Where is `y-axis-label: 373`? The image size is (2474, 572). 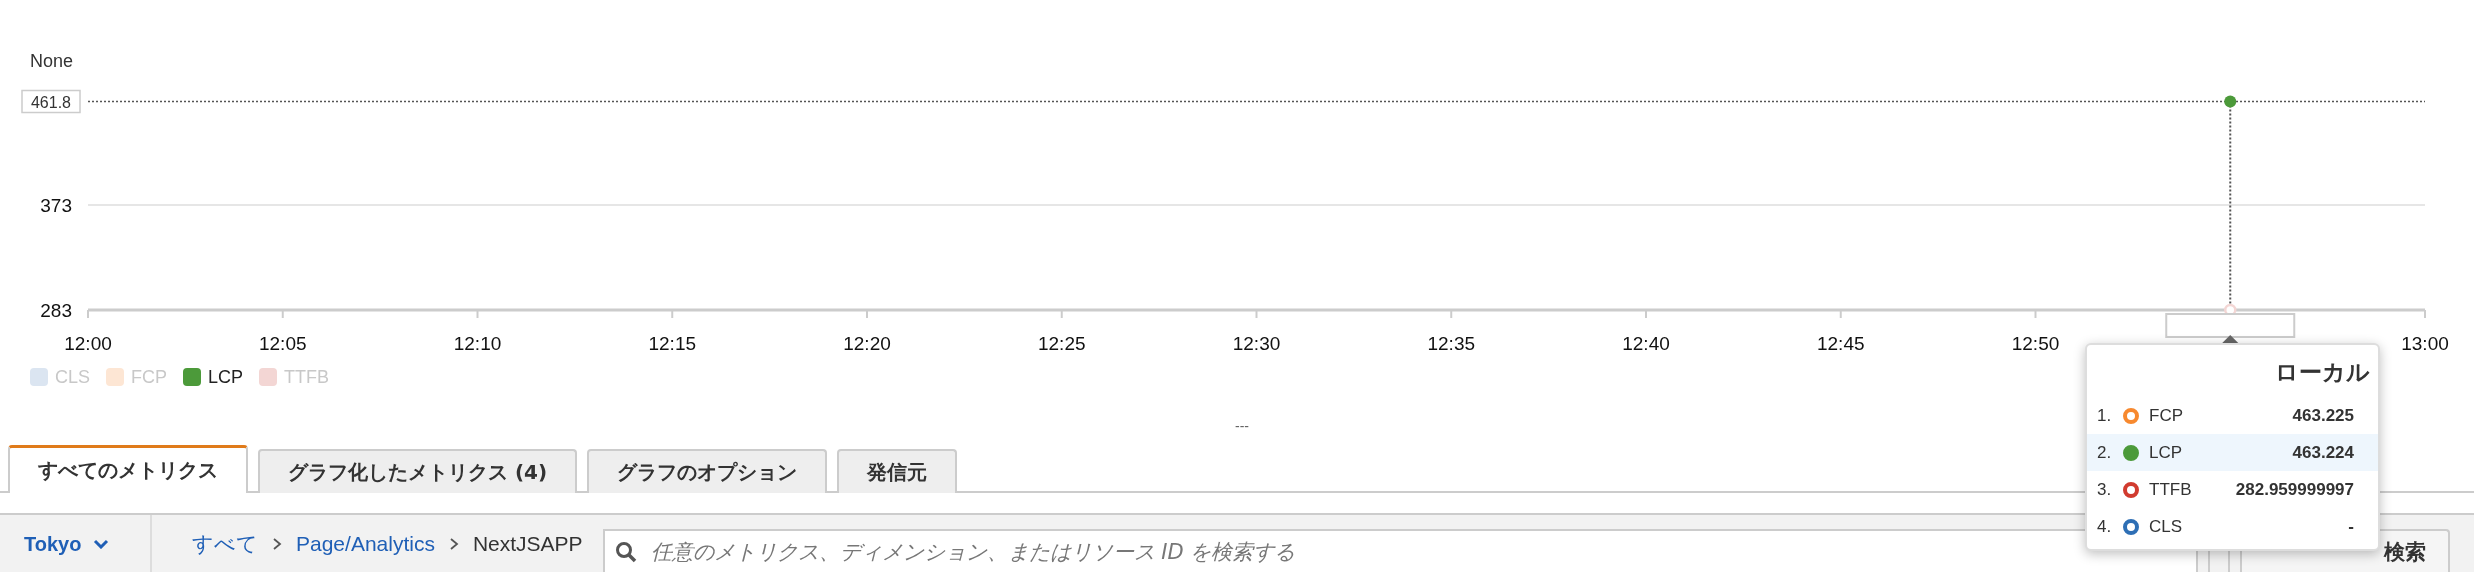
y-axis-label: 373 is located at coordinates (56, 206).